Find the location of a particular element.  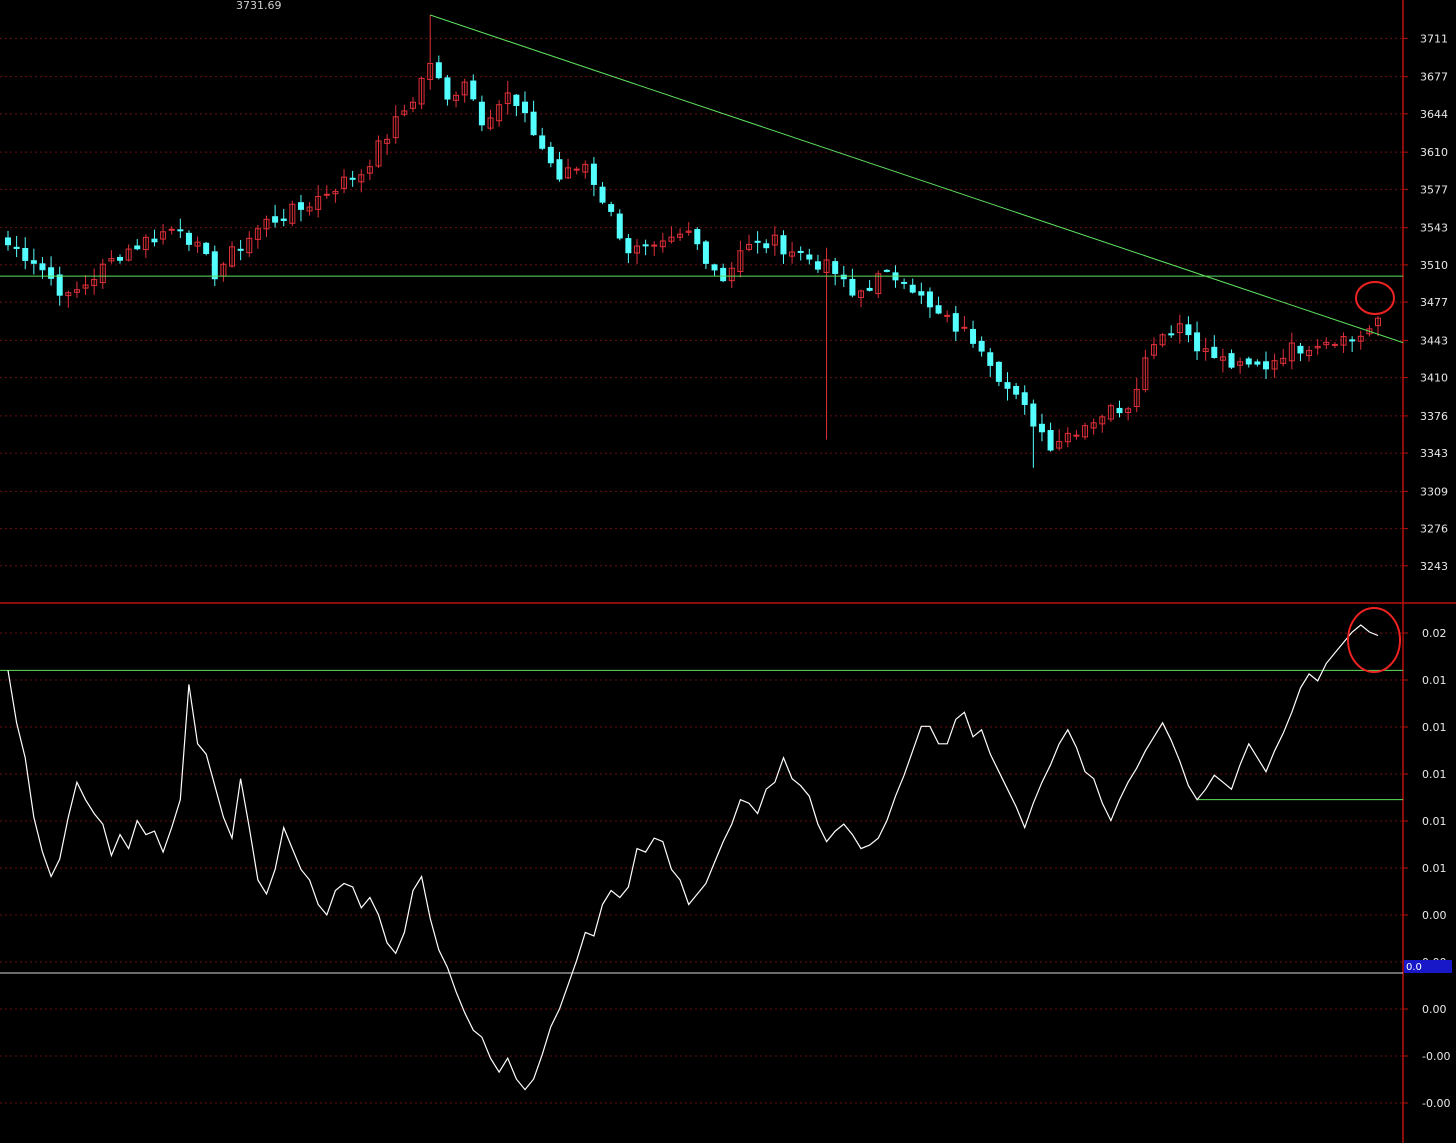

price-tick-label: 3644 is located at coordinates (1434, 114).